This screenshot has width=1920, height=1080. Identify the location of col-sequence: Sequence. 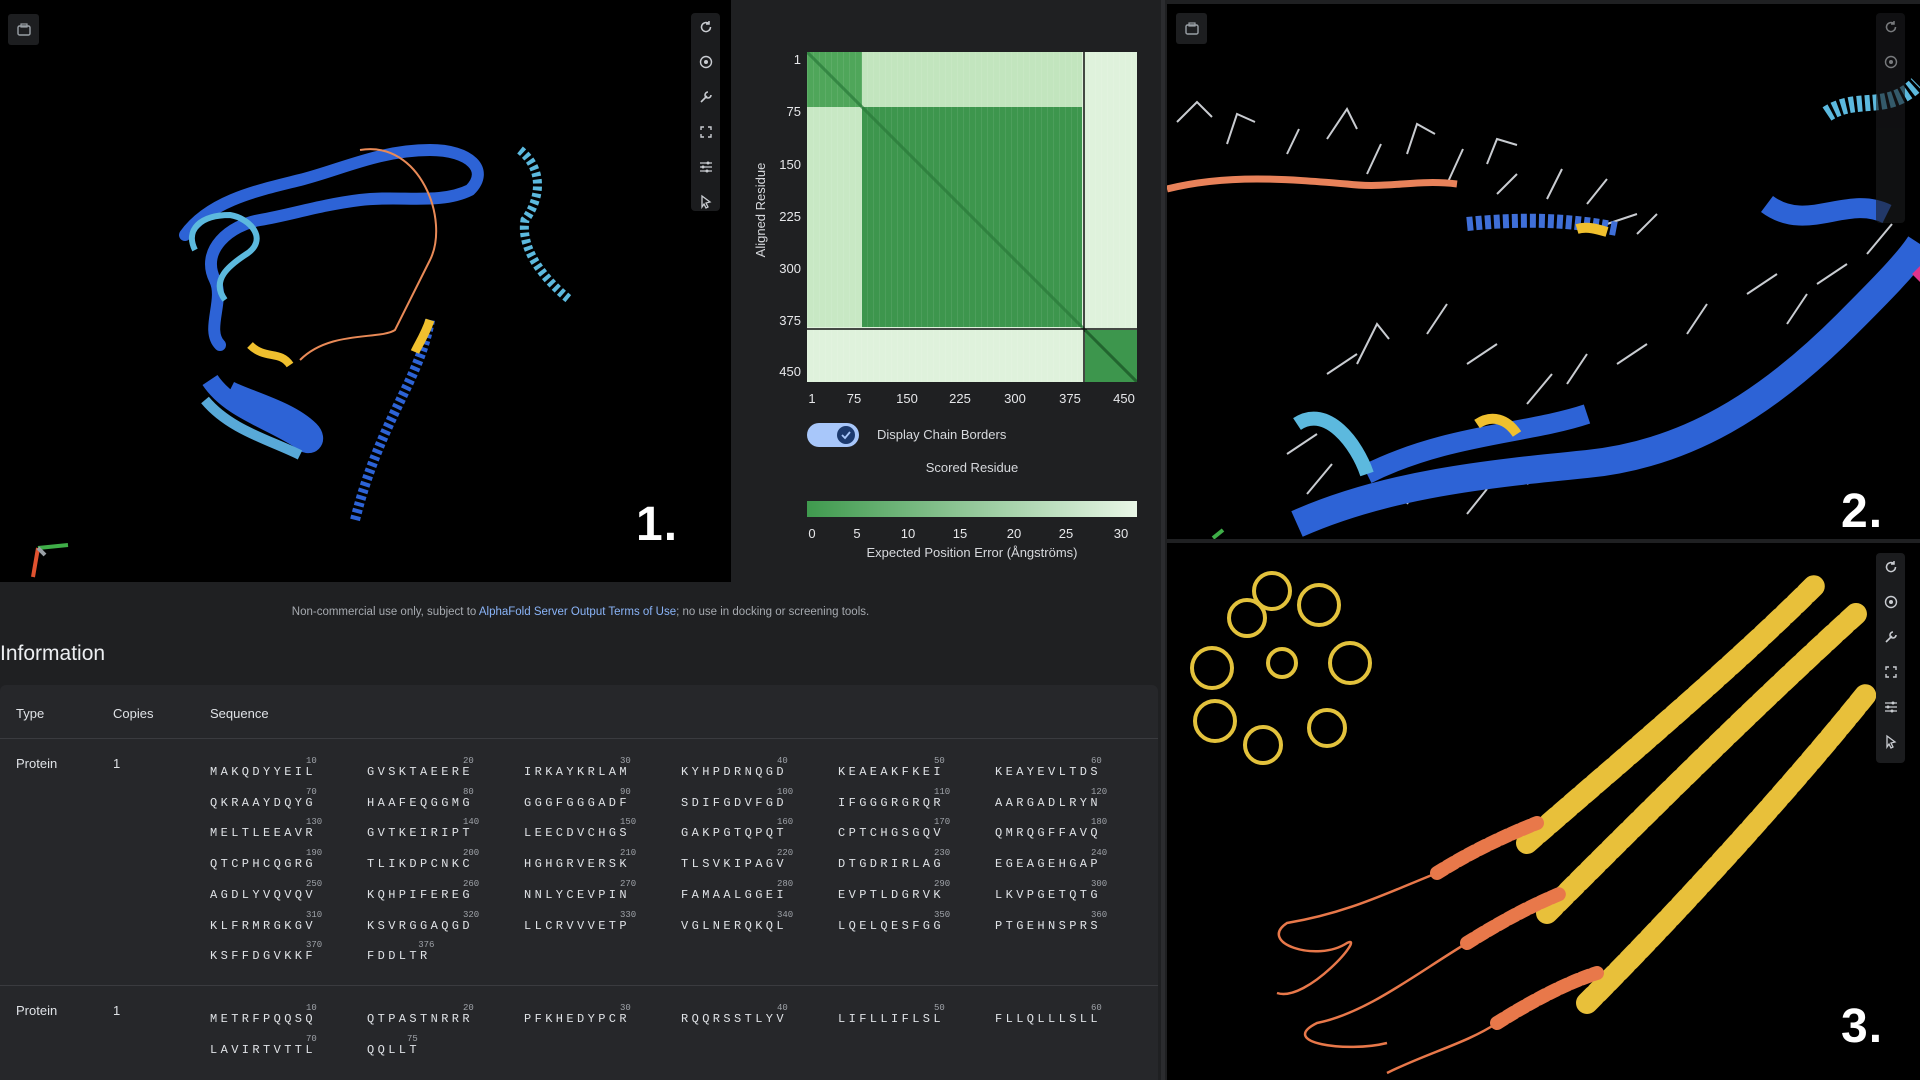
(239, 713).